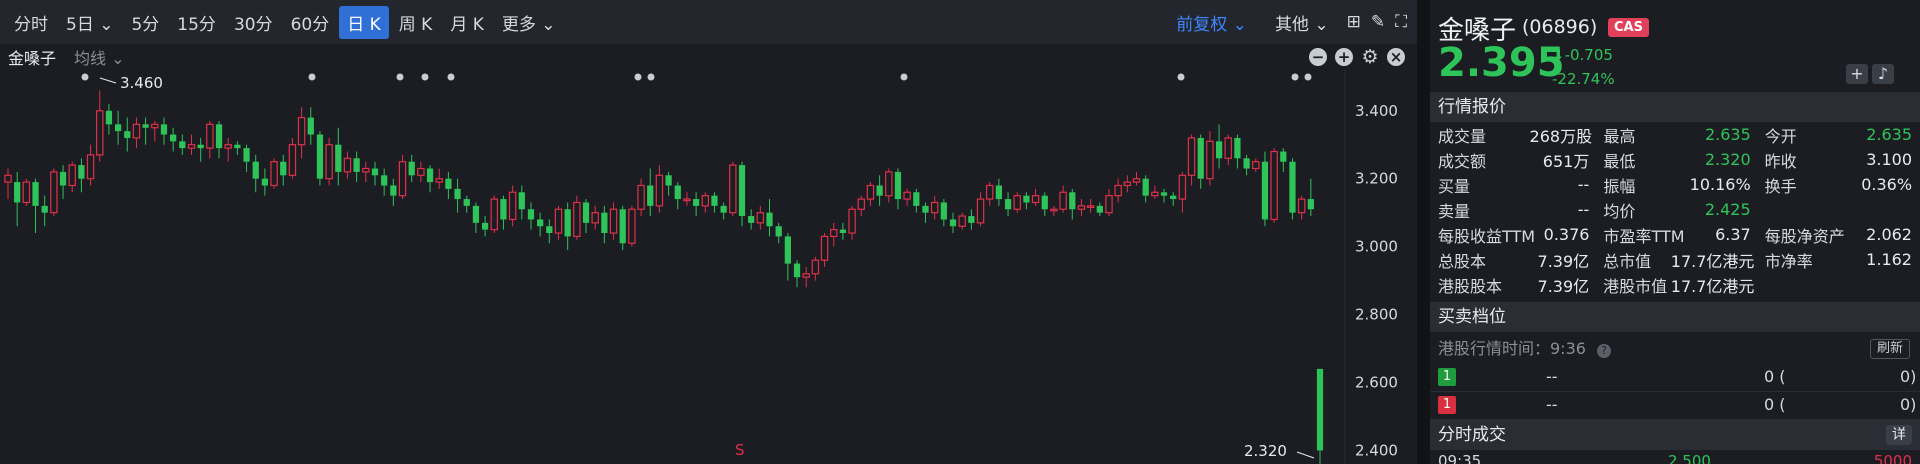 This screenshot has width=1920, height=464. Describe the element at coordinates (529, 22) in the screenshot. I see `period-tab-9: 更多 ⌄` at that location.